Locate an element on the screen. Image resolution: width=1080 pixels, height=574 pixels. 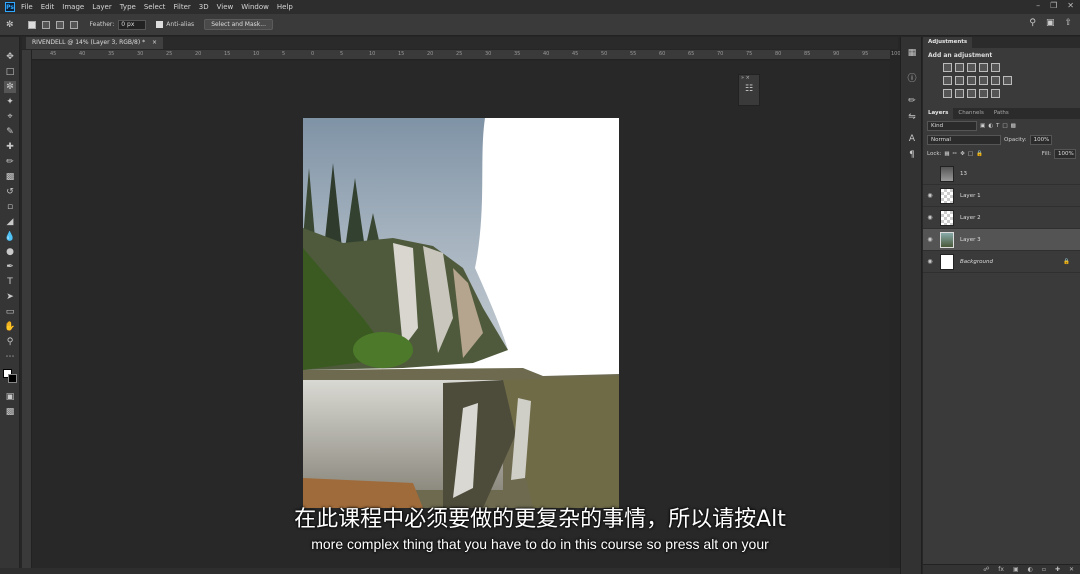
menu-image: Image is located at coordinates (73, 7).